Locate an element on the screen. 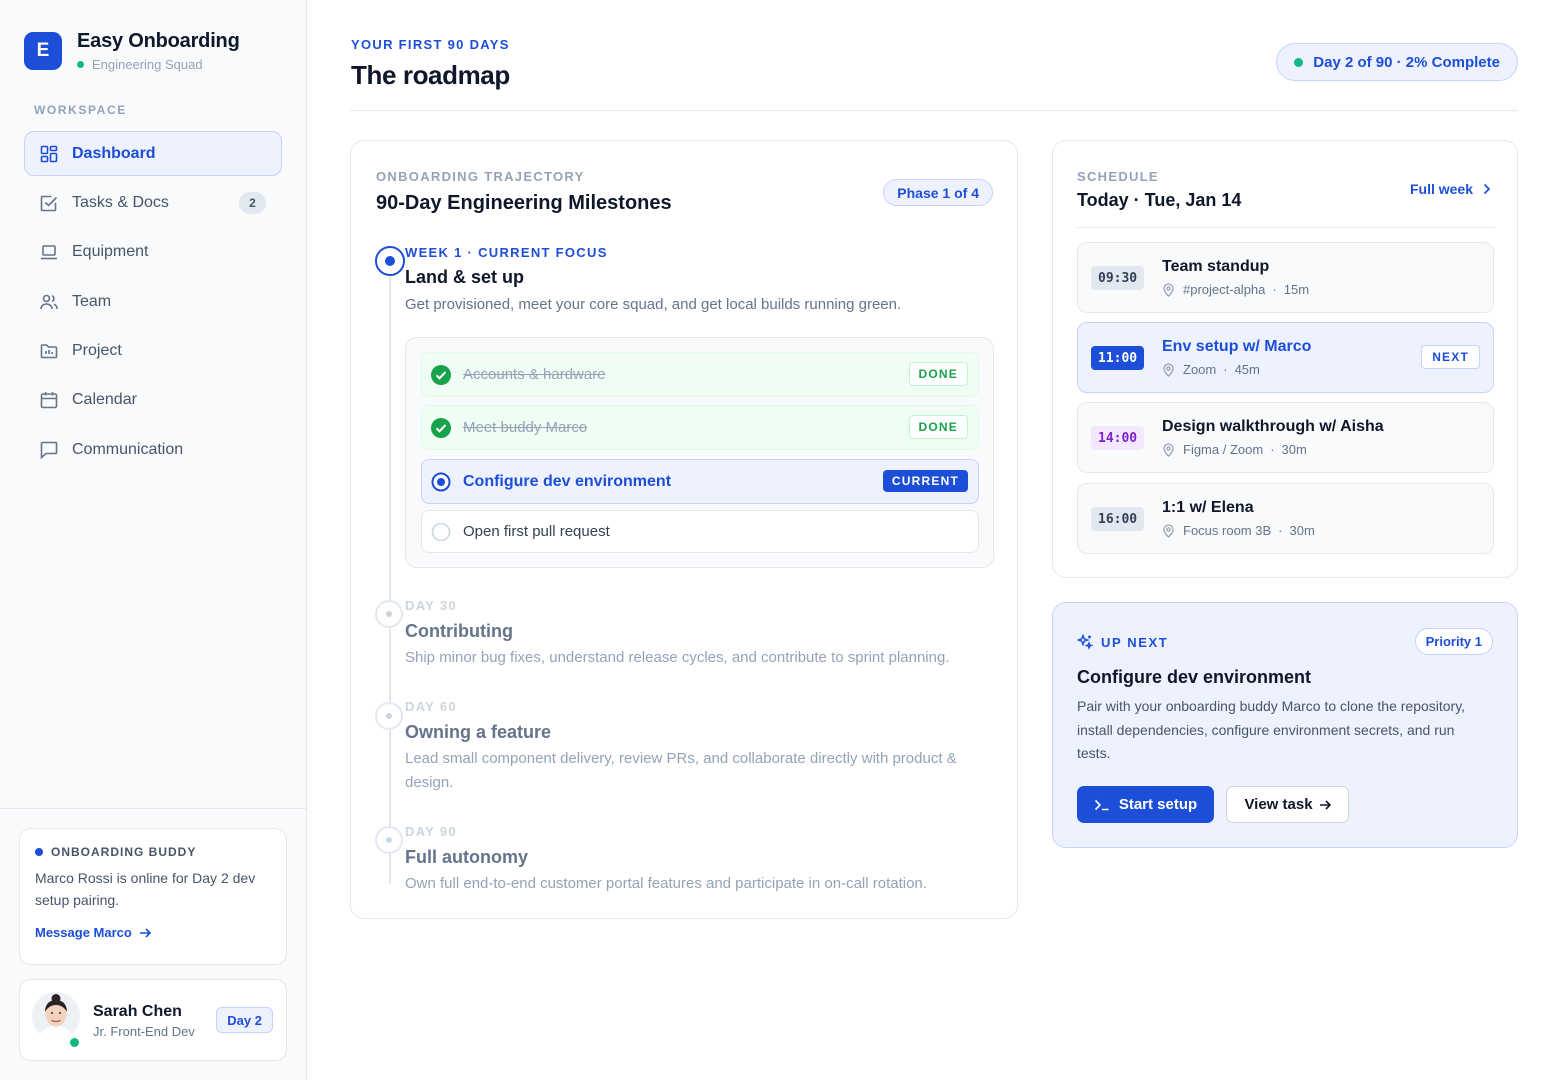 The width and height of the screenshot is (1562, 1080). up-next-title: Configure dev environment is located at coordinates (1194, 677).